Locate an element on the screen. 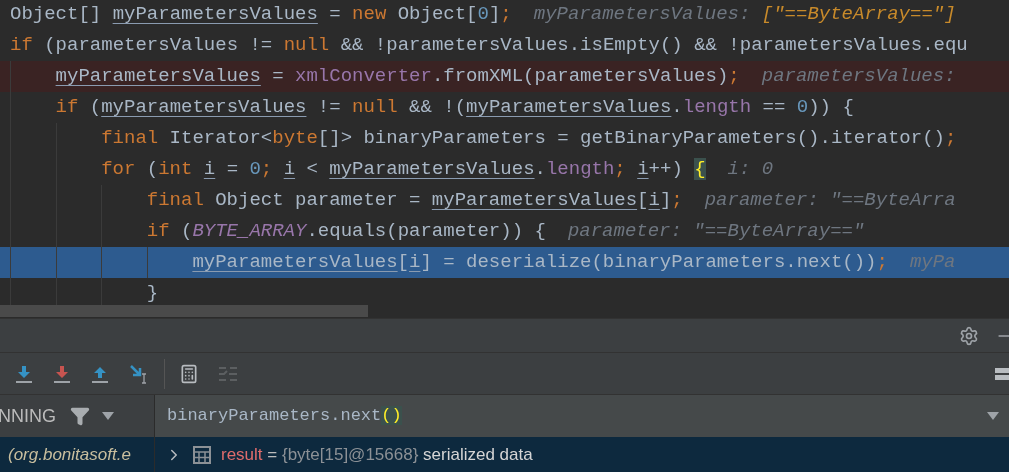  calculator-icon is located at coordinates (189, 373).